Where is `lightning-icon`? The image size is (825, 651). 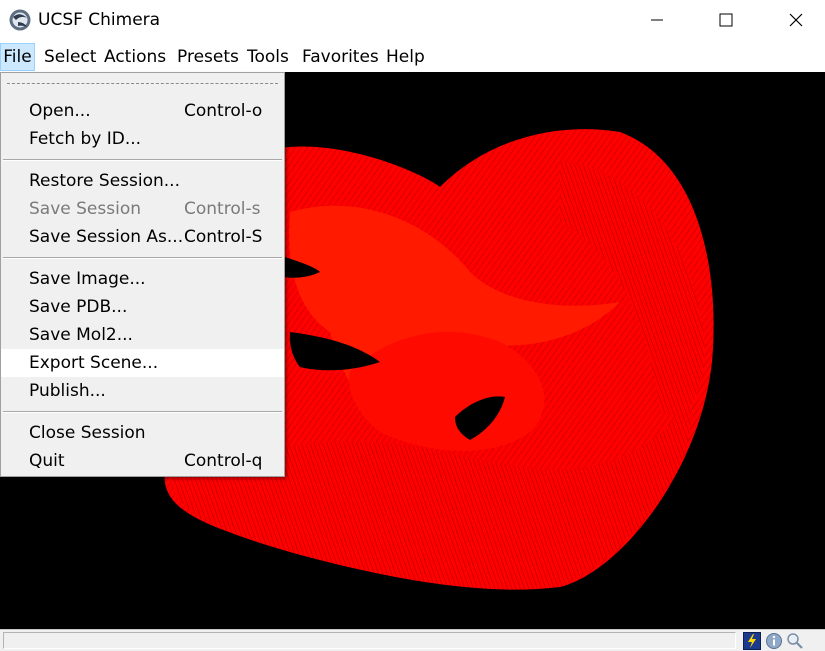 lightning-icon is located at coordinates (752, 641).